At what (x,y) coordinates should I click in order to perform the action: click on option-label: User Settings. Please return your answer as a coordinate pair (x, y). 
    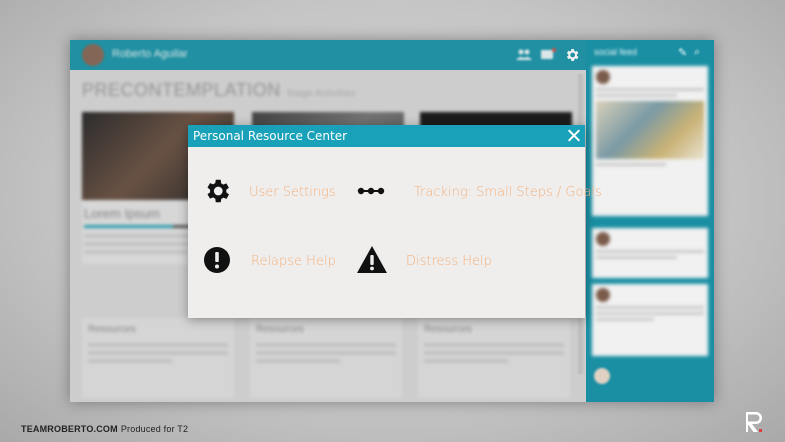
    Looking at the image, I should click on (292, 192).